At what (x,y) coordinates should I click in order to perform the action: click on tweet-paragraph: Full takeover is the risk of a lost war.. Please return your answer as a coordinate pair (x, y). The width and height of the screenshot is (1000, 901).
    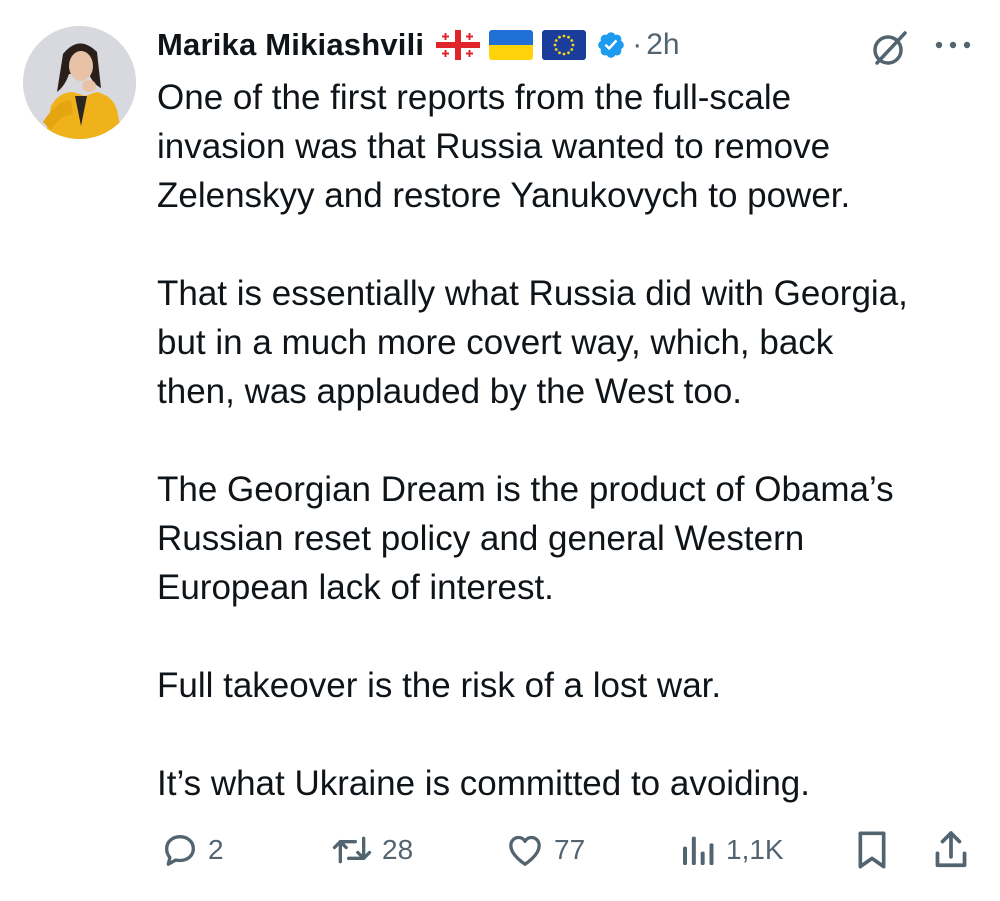
    Looking at the image, I should click on (572, 685).